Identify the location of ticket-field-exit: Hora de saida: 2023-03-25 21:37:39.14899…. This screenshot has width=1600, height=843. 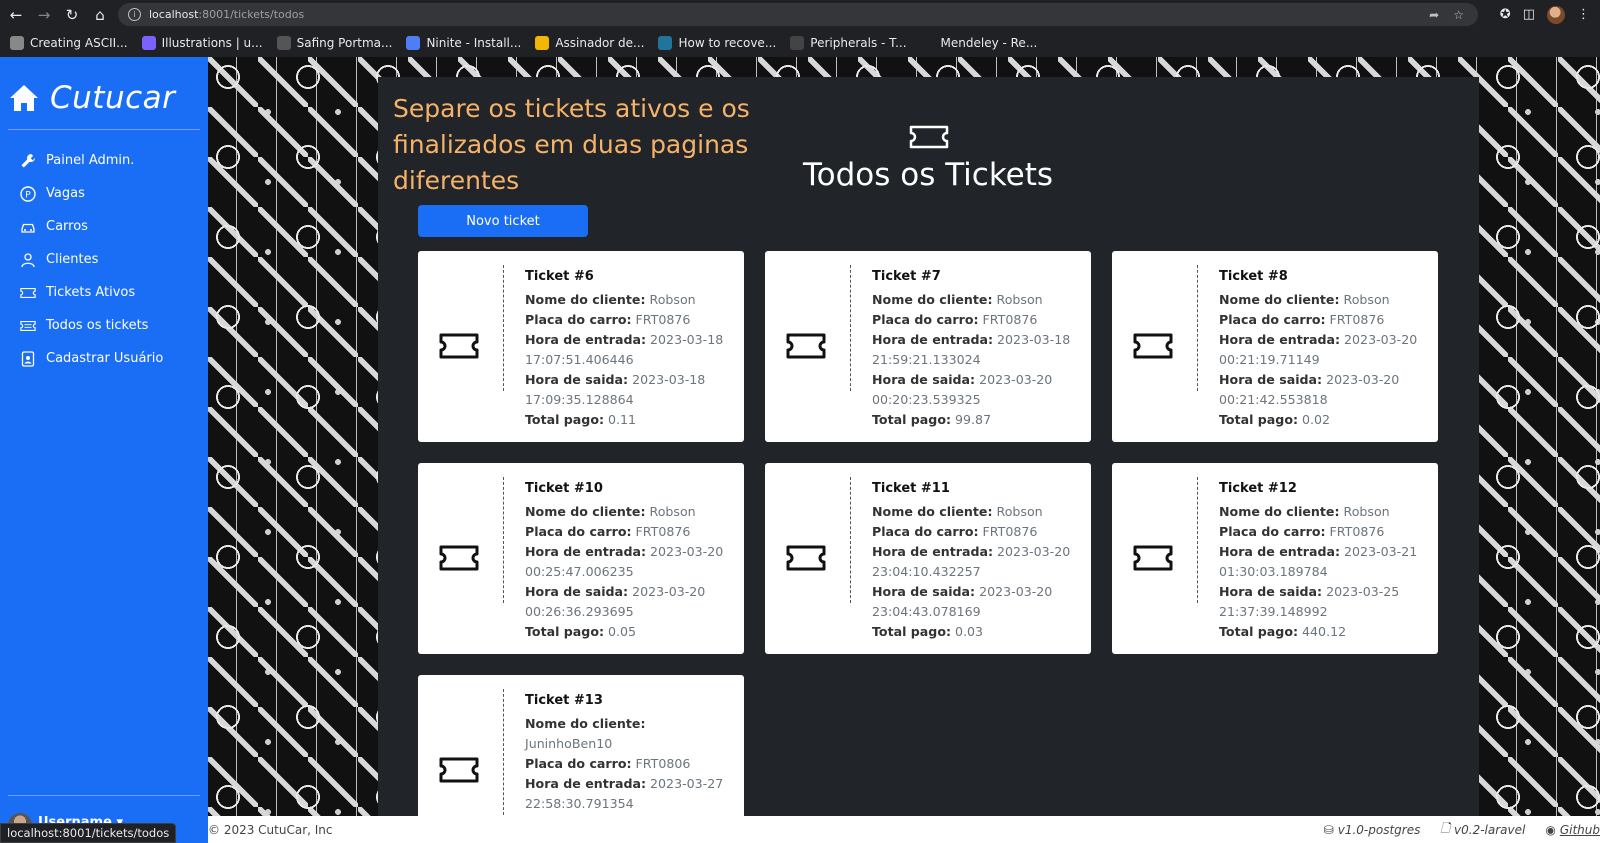
(1324, 602).